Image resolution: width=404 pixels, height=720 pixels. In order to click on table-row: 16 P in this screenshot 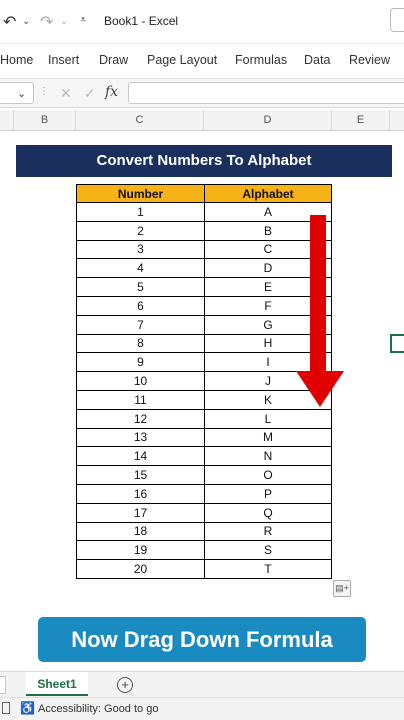, I will do `click(204, 493)`.